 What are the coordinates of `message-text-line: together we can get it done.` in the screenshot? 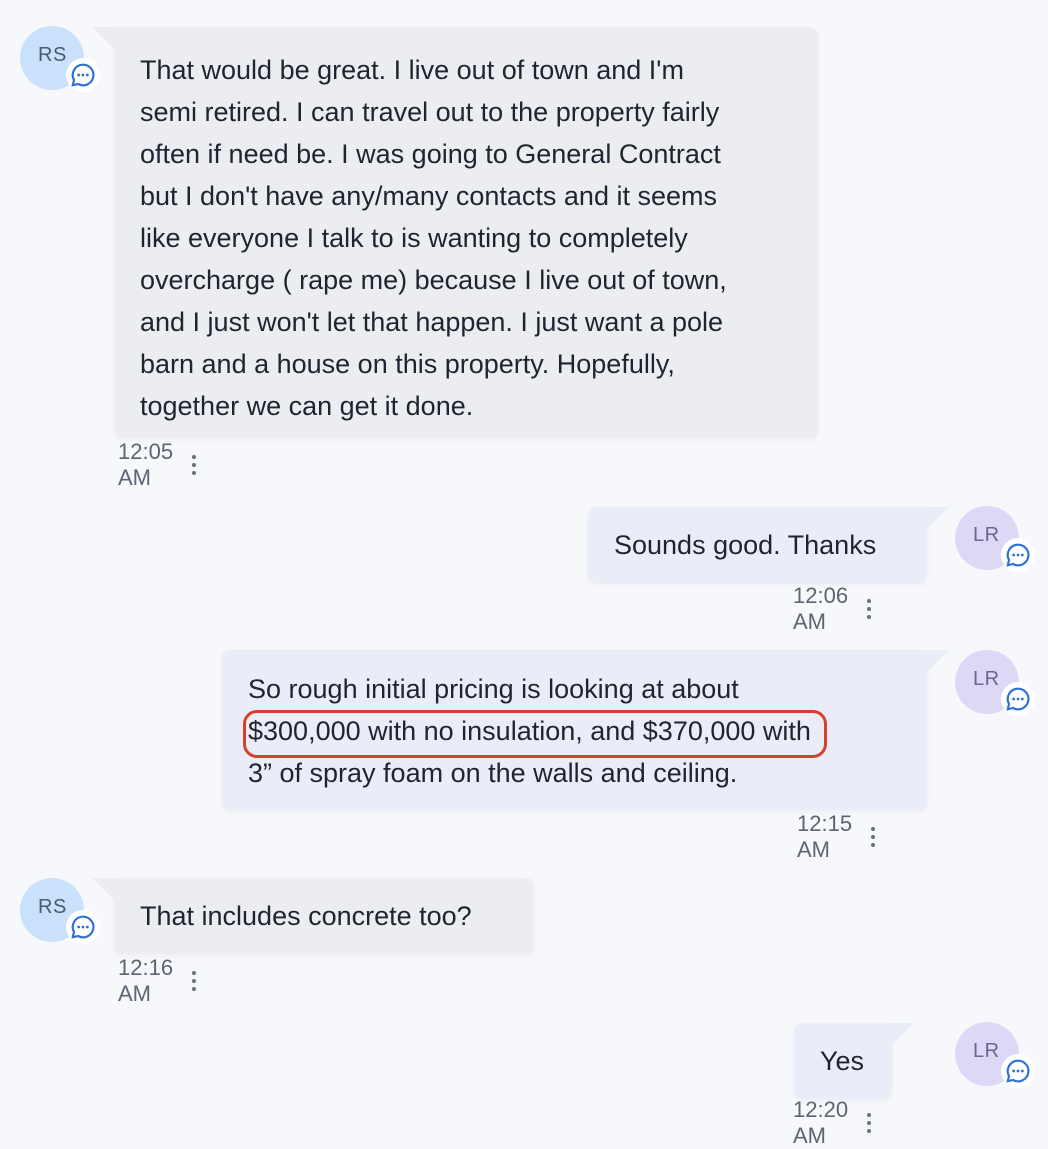 It's located at (307, 406).